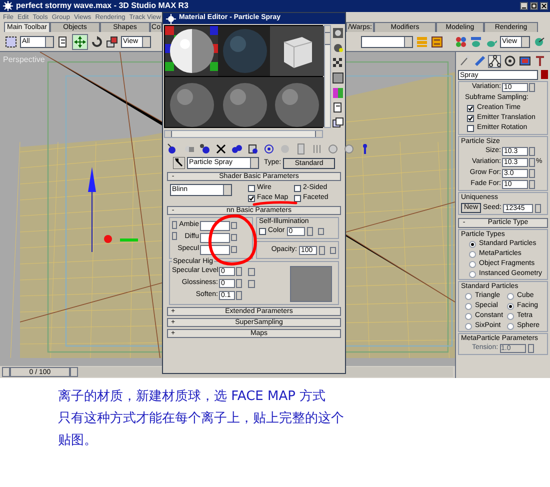 The width and height of the screenshot is (550, 487). I want to click on select-by-material-icon, so click(349, 149).